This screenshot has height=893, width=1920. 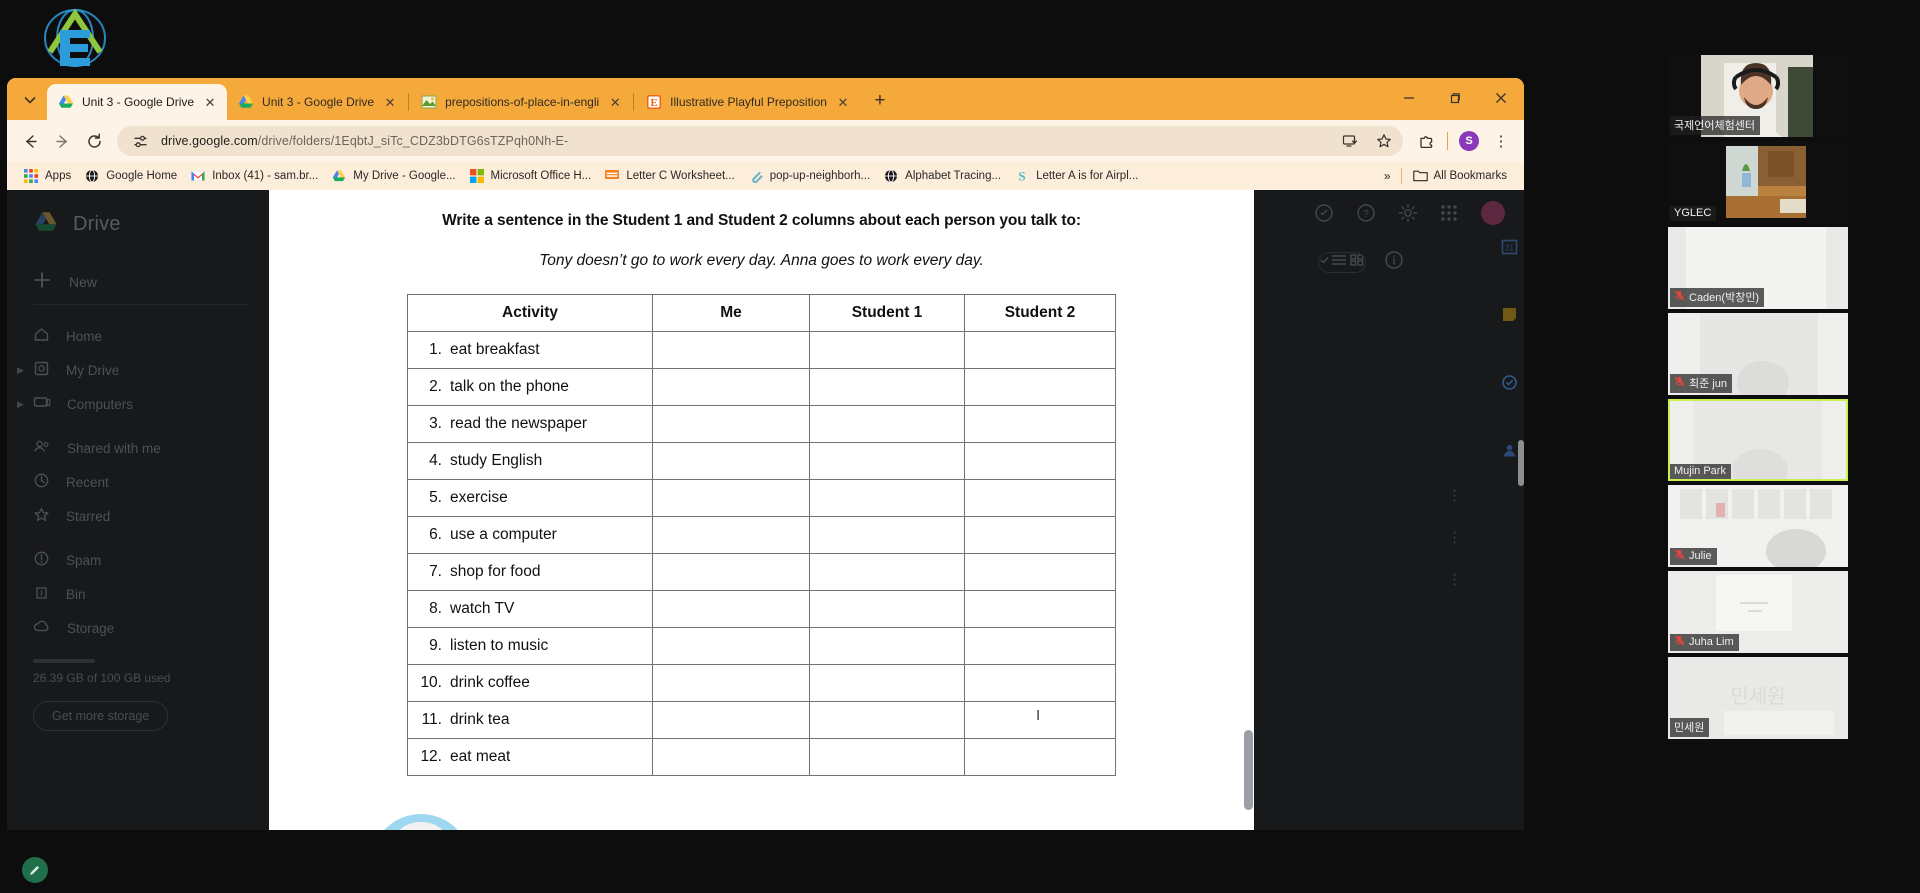 I want to click on tab-0: Unit 3 - Google Drive ✕, so click(x=137, y=102).